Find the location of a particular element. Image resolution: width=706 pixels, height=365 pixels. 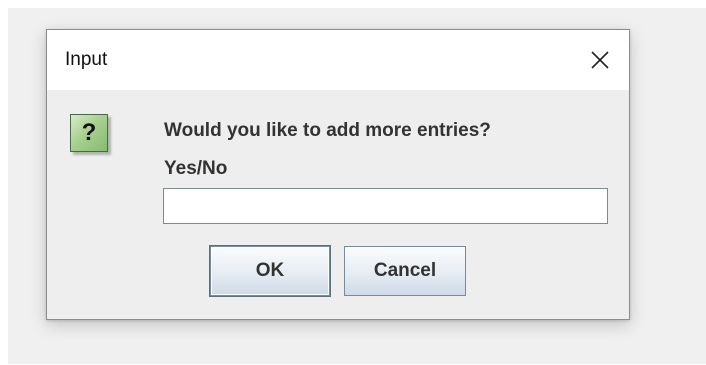

close-button is located at coordinates (600, 60).